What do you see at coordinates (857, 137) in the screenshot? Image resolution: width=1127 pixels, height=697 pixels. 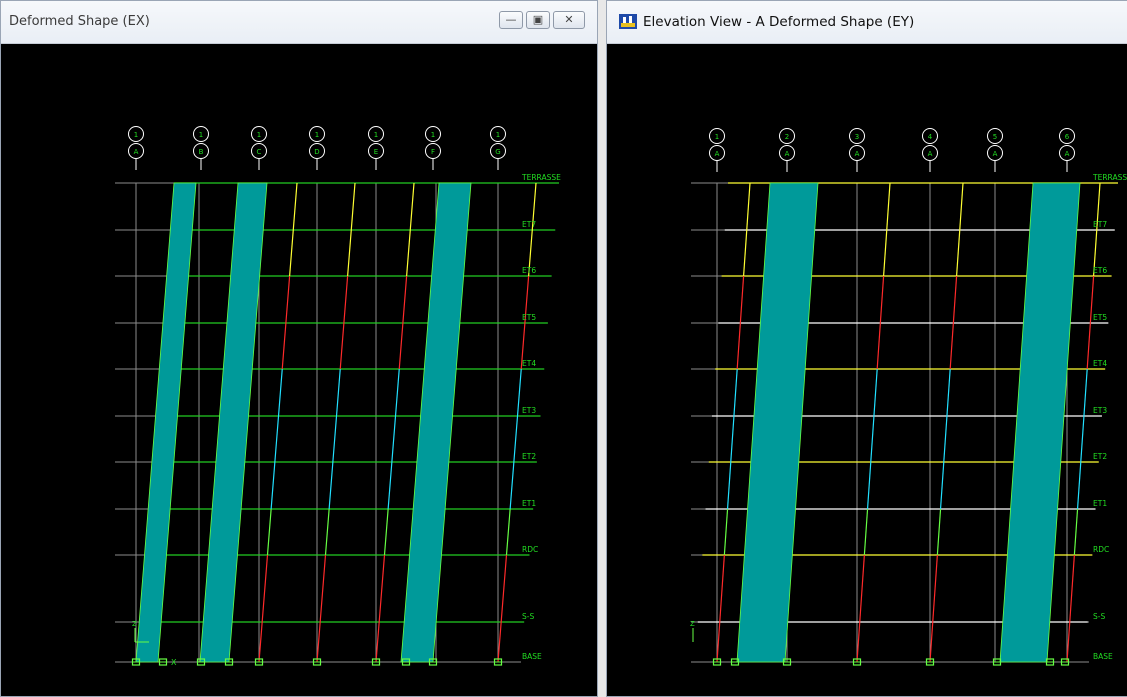 I see `grid-bubble-label: 3` at bounding box center [857, 137].